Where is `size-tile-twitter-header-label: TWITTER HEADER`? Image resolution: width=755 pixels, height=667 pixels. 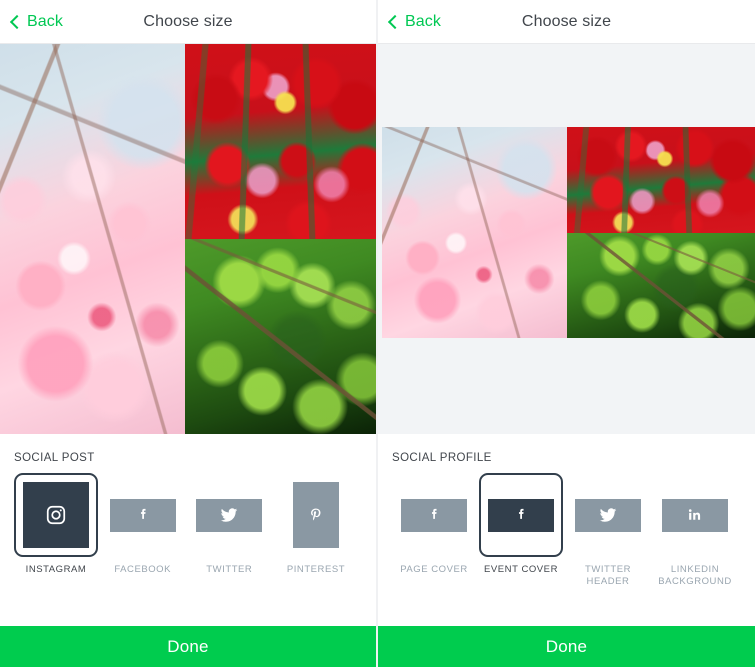
size-tile-twitter-header-label: TWITTER HEADER is located at coordinates (608, 576).